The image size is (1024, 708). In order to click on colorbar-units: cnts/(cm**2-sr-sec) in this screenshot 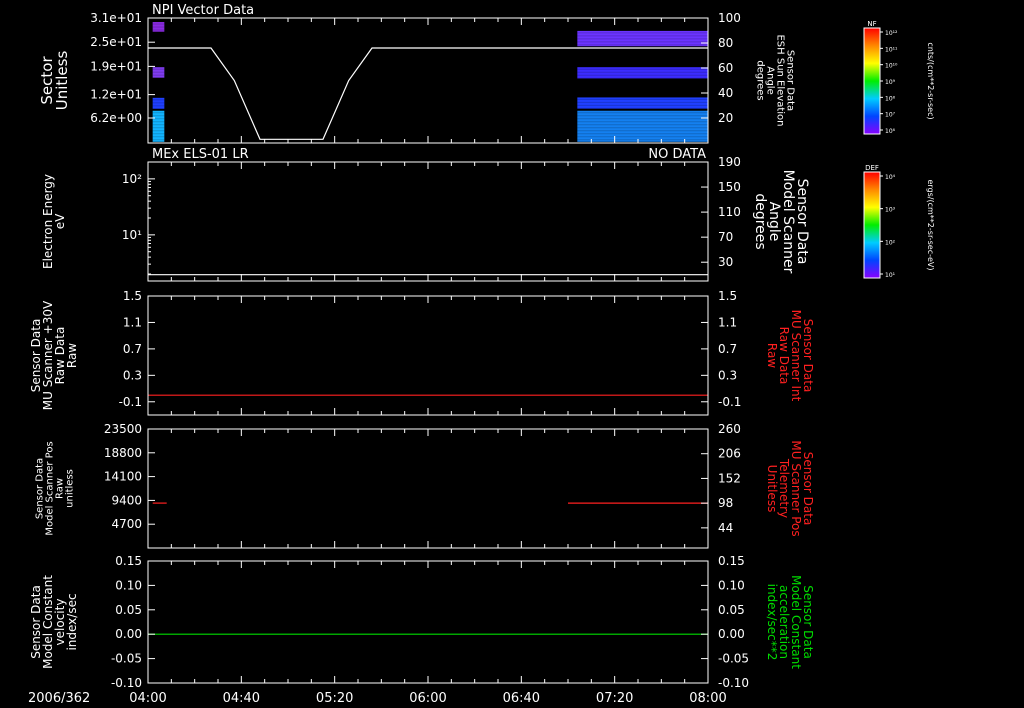, I will do `click(930, 80)`.